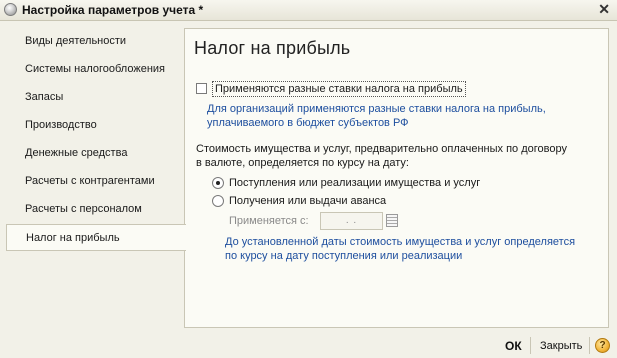  I want to click on applies-from-label: Применяется с:, so click(269, 221).